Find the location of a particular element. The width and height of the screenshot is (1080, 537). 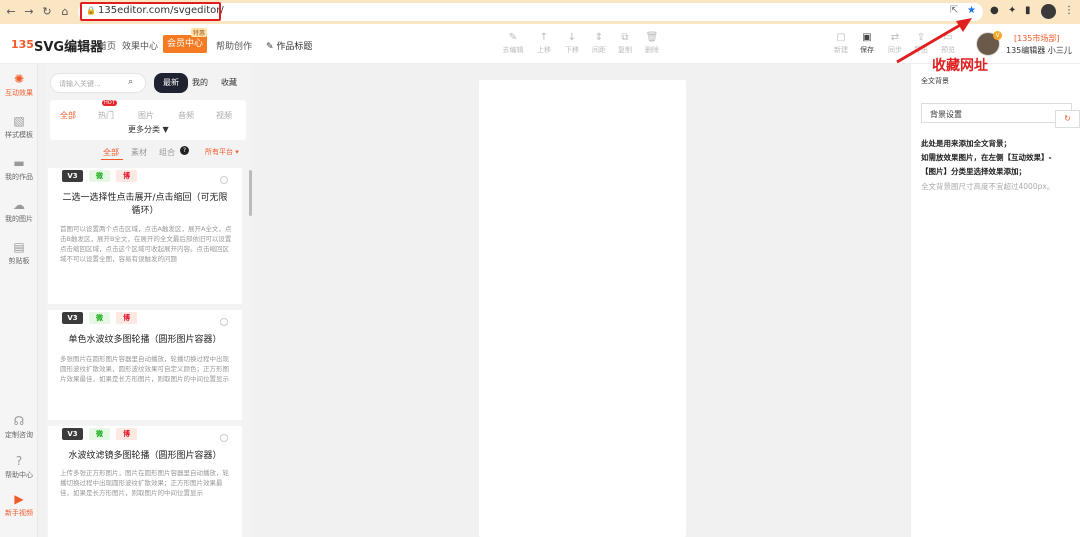

annotation-arrow is located at coordinates (934, 41).